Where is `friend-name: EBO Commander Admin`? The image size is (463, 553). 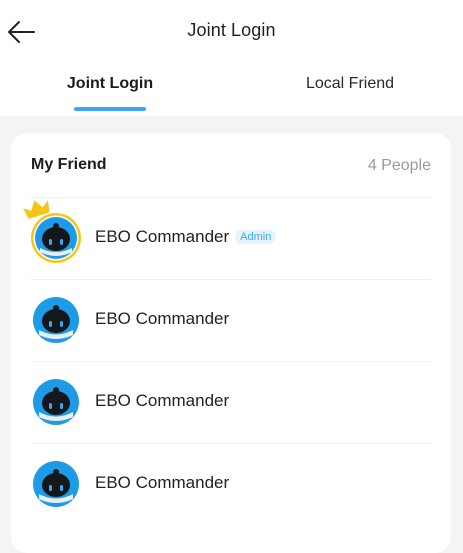 friend-name: EBO Commander Admin is located at coordinates (186, 237).